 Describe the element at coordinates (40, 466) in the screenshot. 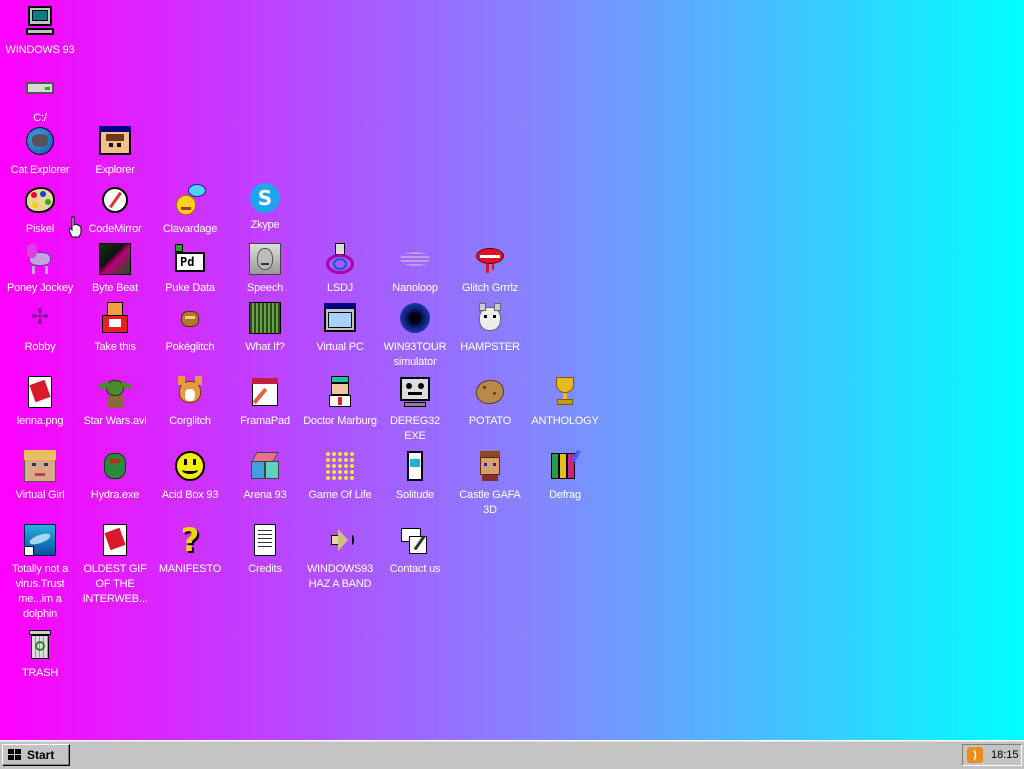

I see `virtual-girl-icon` at that location.